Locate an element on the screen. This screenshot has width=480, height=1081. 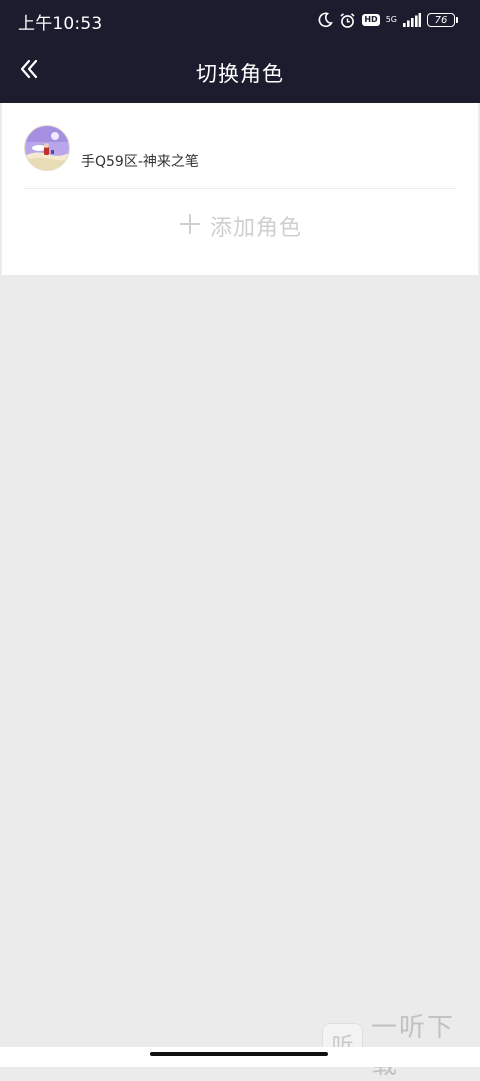
page-title: 切换角色 is located at coordinates (240, 74).